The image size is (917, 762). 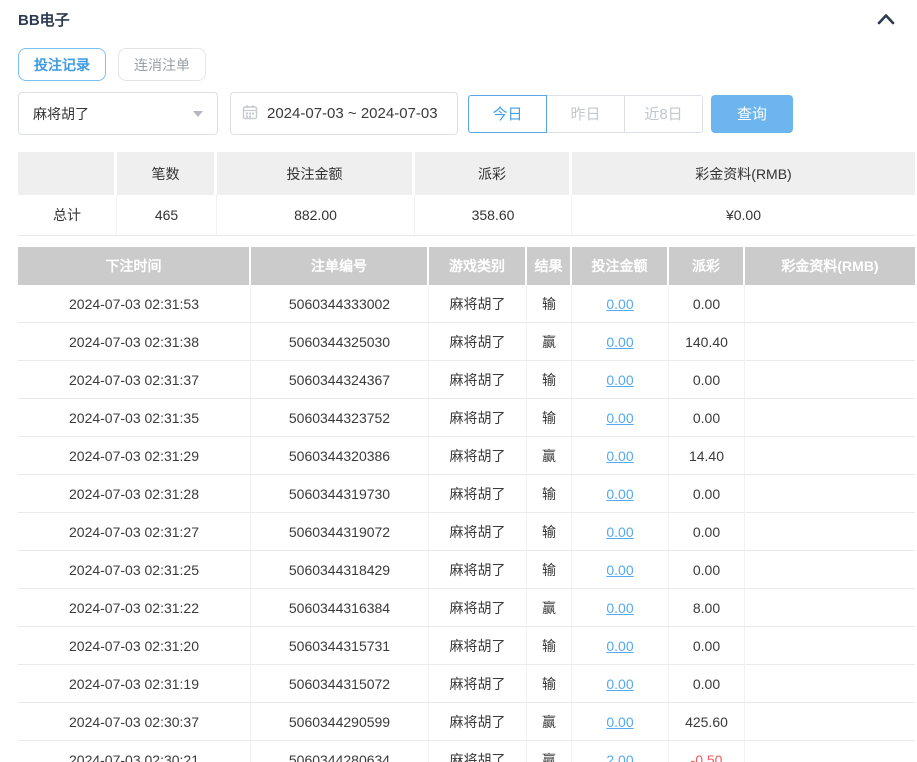 What do you see at coordinates (62, 64) in the screenshot?
I see `tab-bet-records: 投注记录` at bounding box center [62, 64].